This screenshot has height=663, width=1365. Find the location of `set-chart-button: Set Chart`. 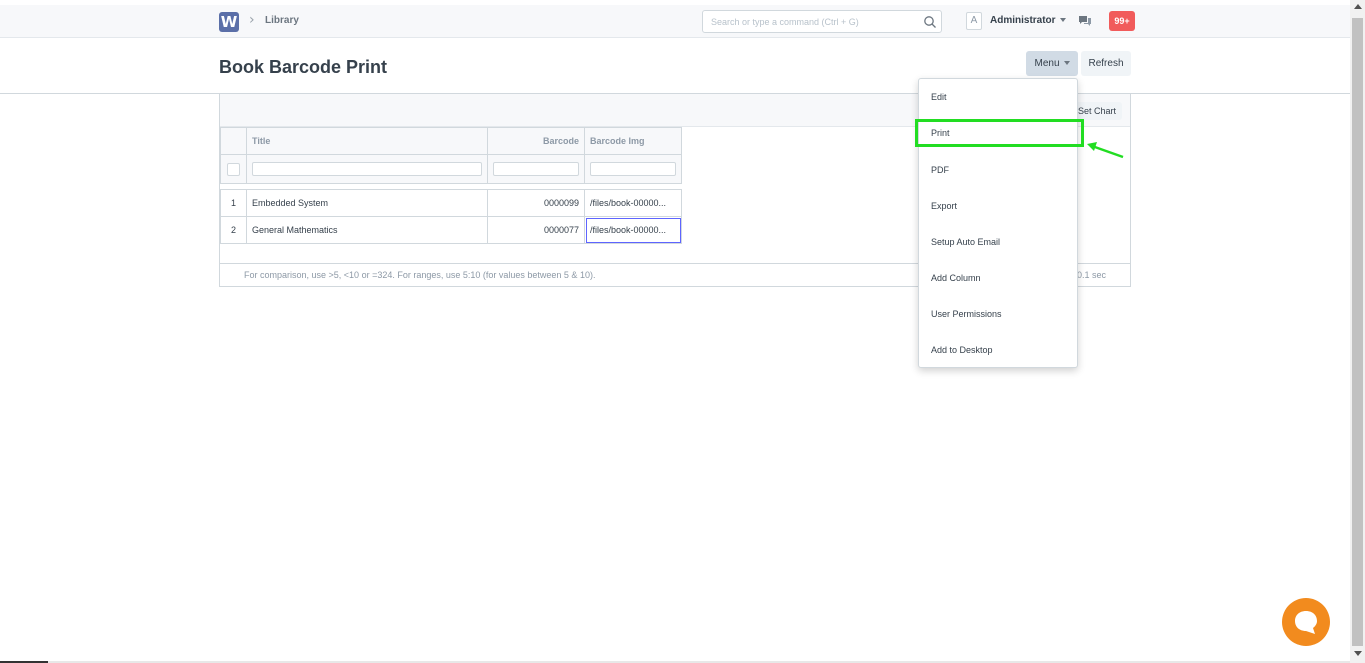

set-chart-button: Set Chart is located at coordinates (1097, 111).